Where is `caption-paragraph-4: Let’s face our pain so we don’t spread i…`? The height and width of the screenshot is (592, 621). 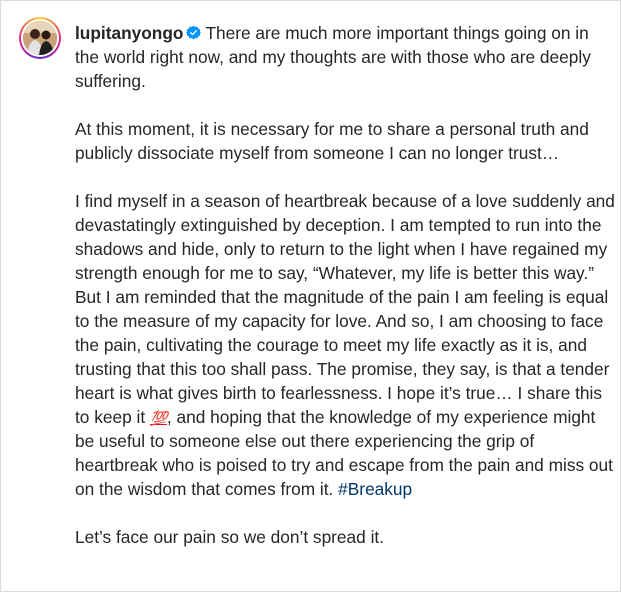 caption-paragraph-4: Let’s face our pain so we don’t spread i… is located at coordinates (230, 537).